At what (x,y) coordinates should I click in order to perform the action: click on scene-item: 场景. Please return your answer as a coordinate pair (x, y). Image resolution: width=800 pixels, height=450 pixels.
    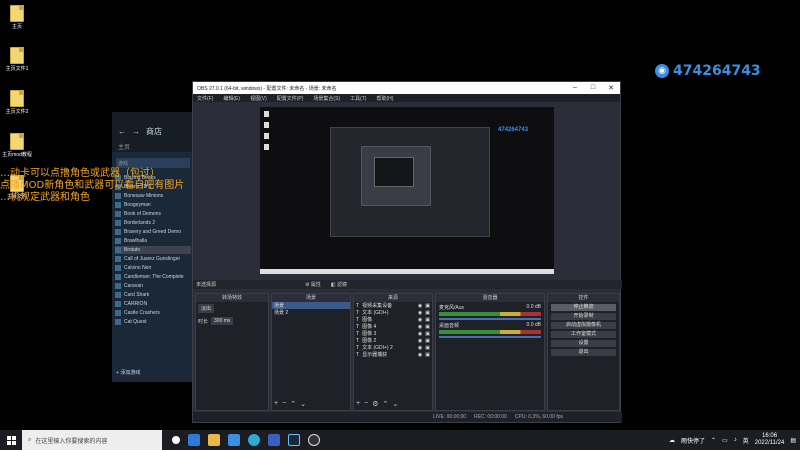
    Looking at the image, I should click on (311, 305).